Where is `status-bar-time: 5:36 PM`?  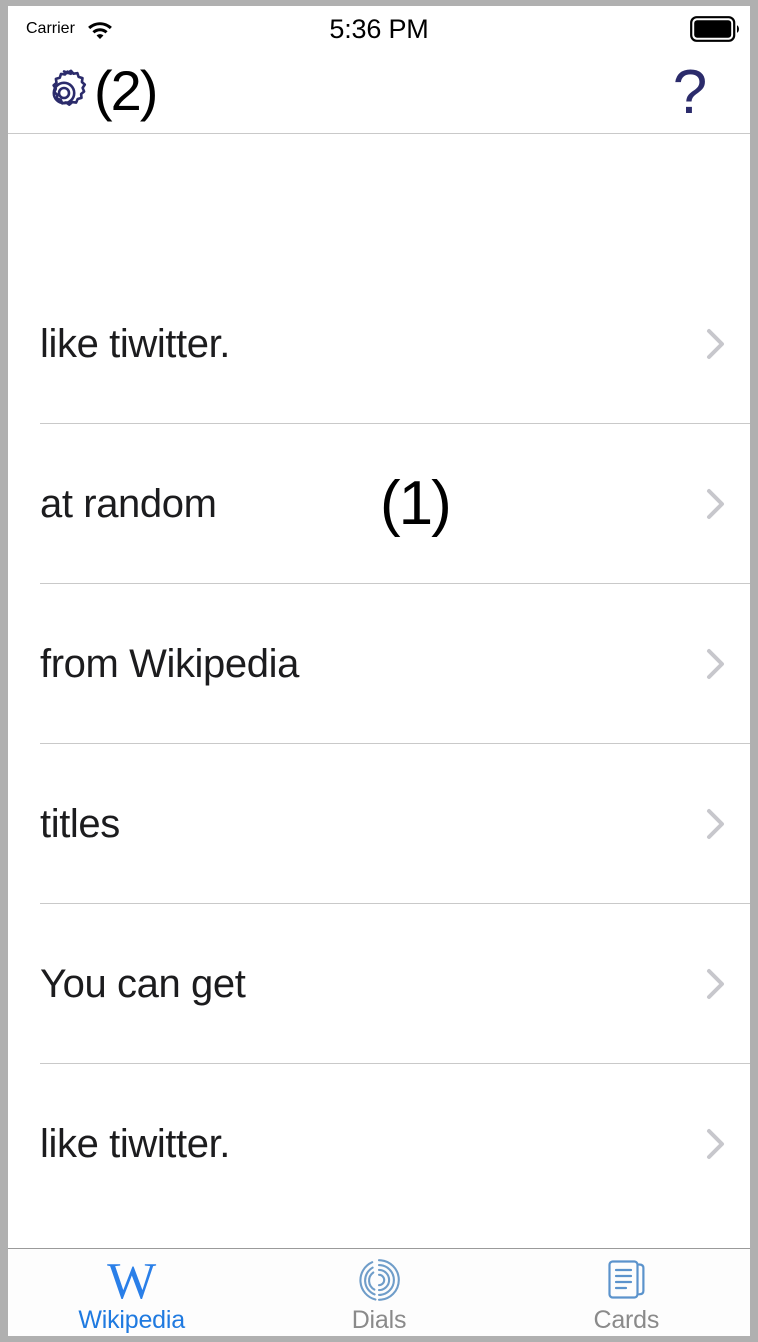 status-bar-time: 5:36 PM is located at coordinates (379, 28).